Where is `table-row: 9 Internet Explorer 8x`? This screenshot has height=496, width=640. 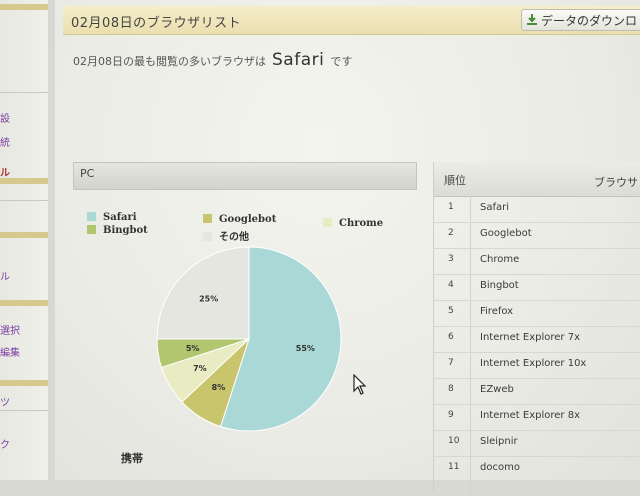 table-row: 9 Internet Explorer 8x is located at coordinates (537, 417).